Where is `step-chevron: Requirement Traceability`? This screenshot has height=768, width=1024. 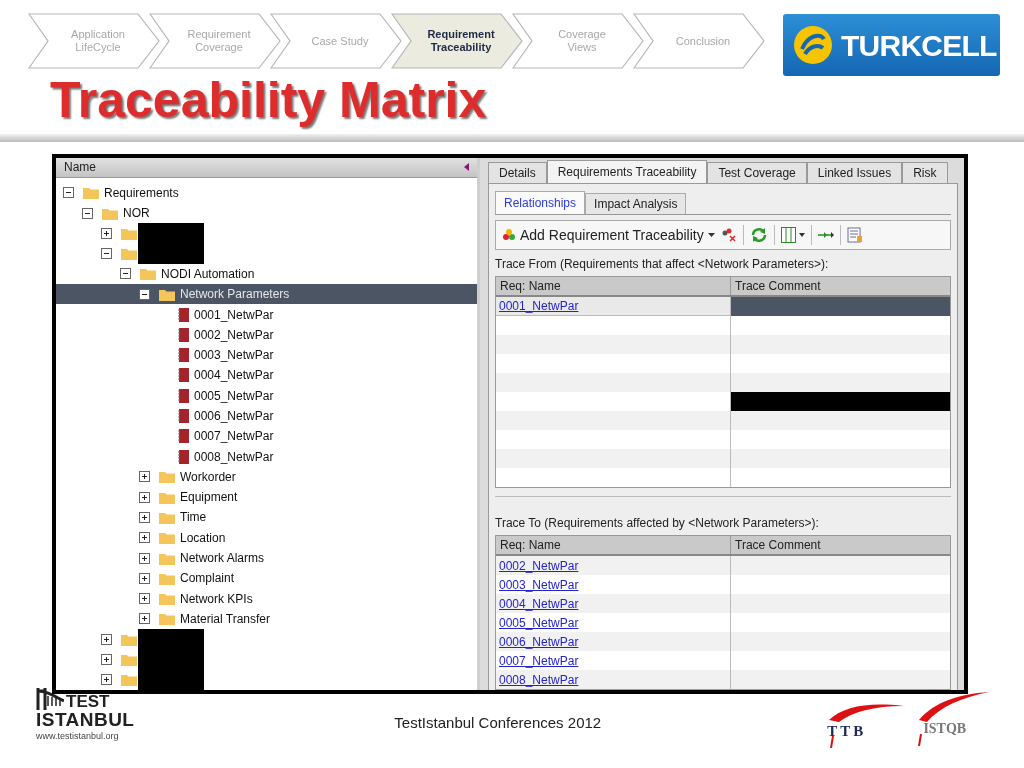 step-chevron: Requirement Traceability is located at coordinates (457, 41).